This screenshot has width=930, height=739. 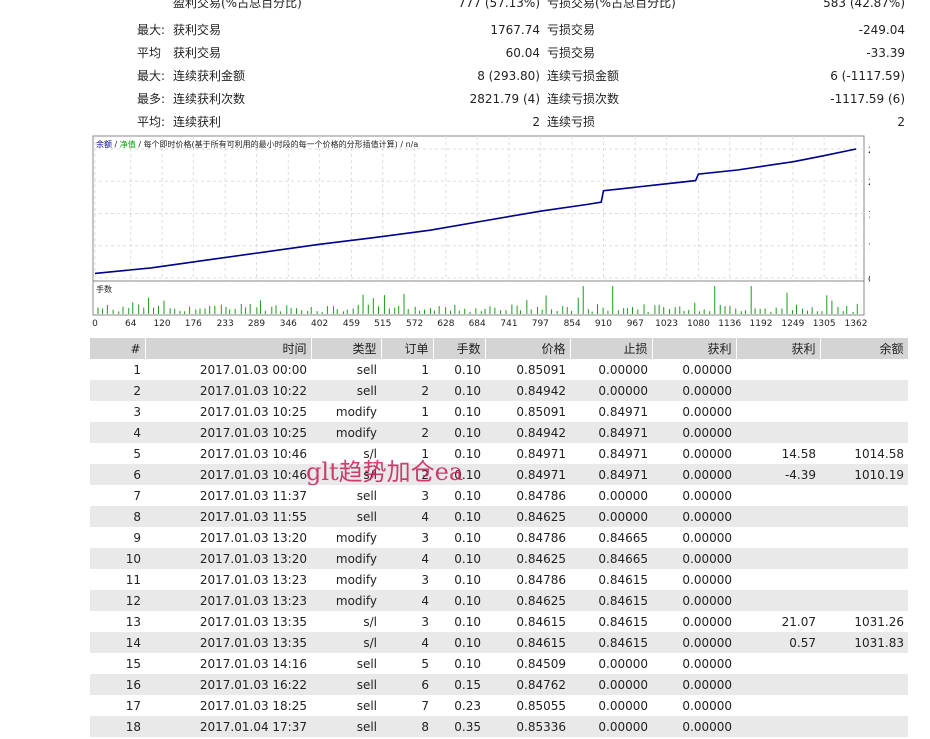 What do you see at coordinates (137, 537) in the screenshot?
I see `table-cell: 9` at bounding box center [137, 537].